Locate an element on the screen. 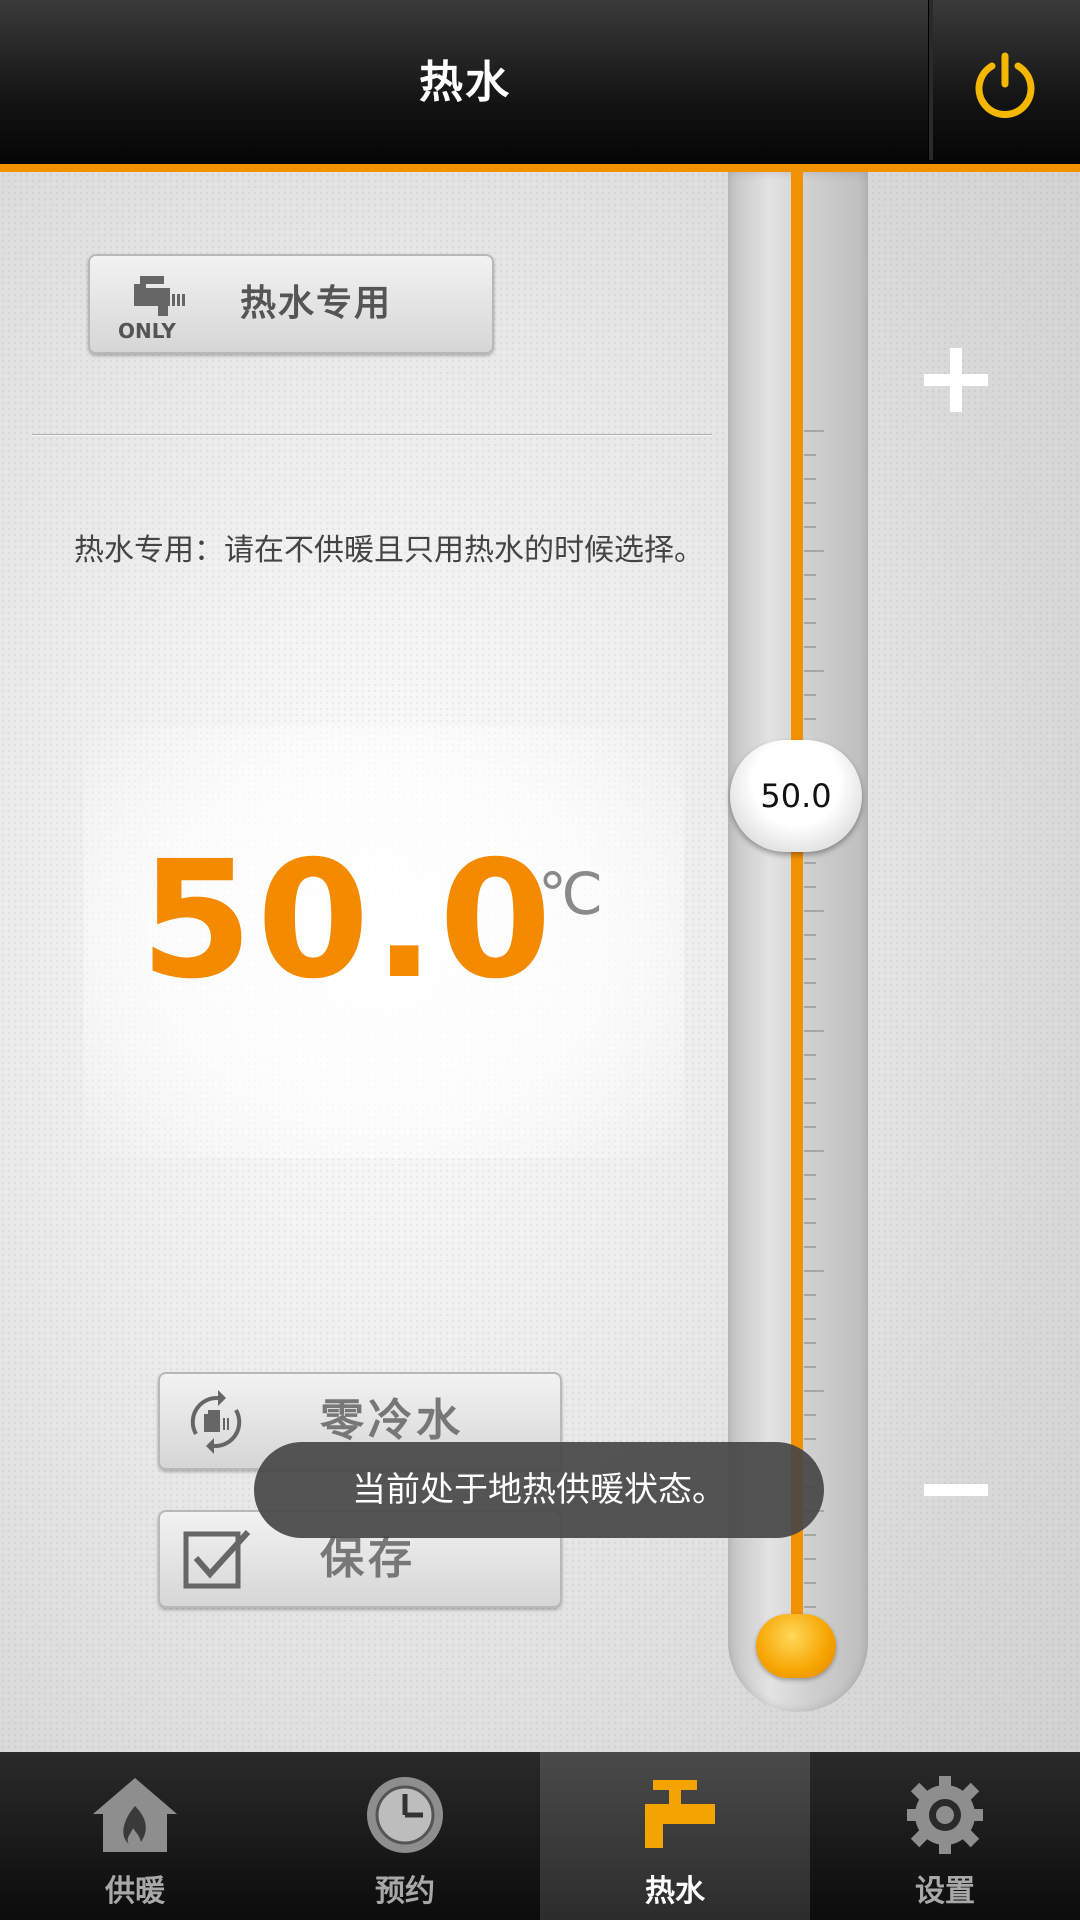 This screenshot has height=1920, width=1080. nav-item-schedule: 预约 is located at coordinates (405, 1836).